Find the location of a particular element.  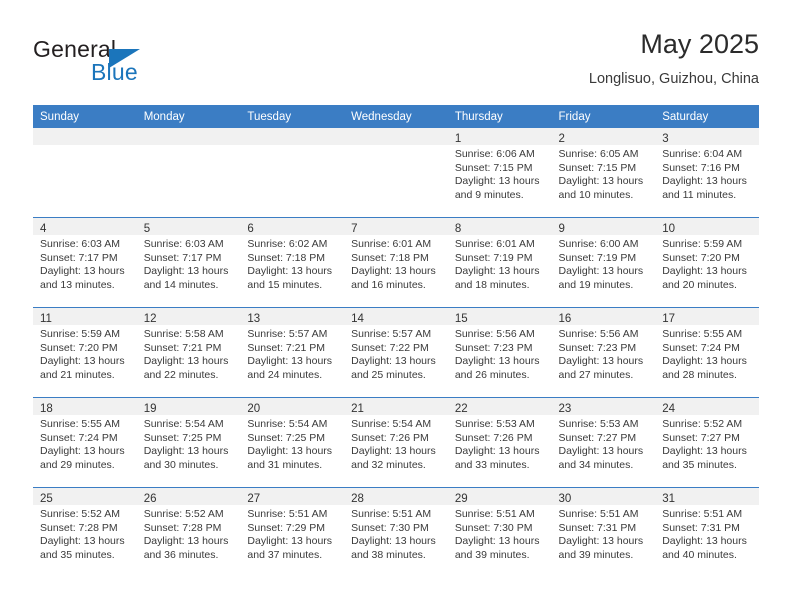

day-number-band: 7 is located at coordinates (396, 226).